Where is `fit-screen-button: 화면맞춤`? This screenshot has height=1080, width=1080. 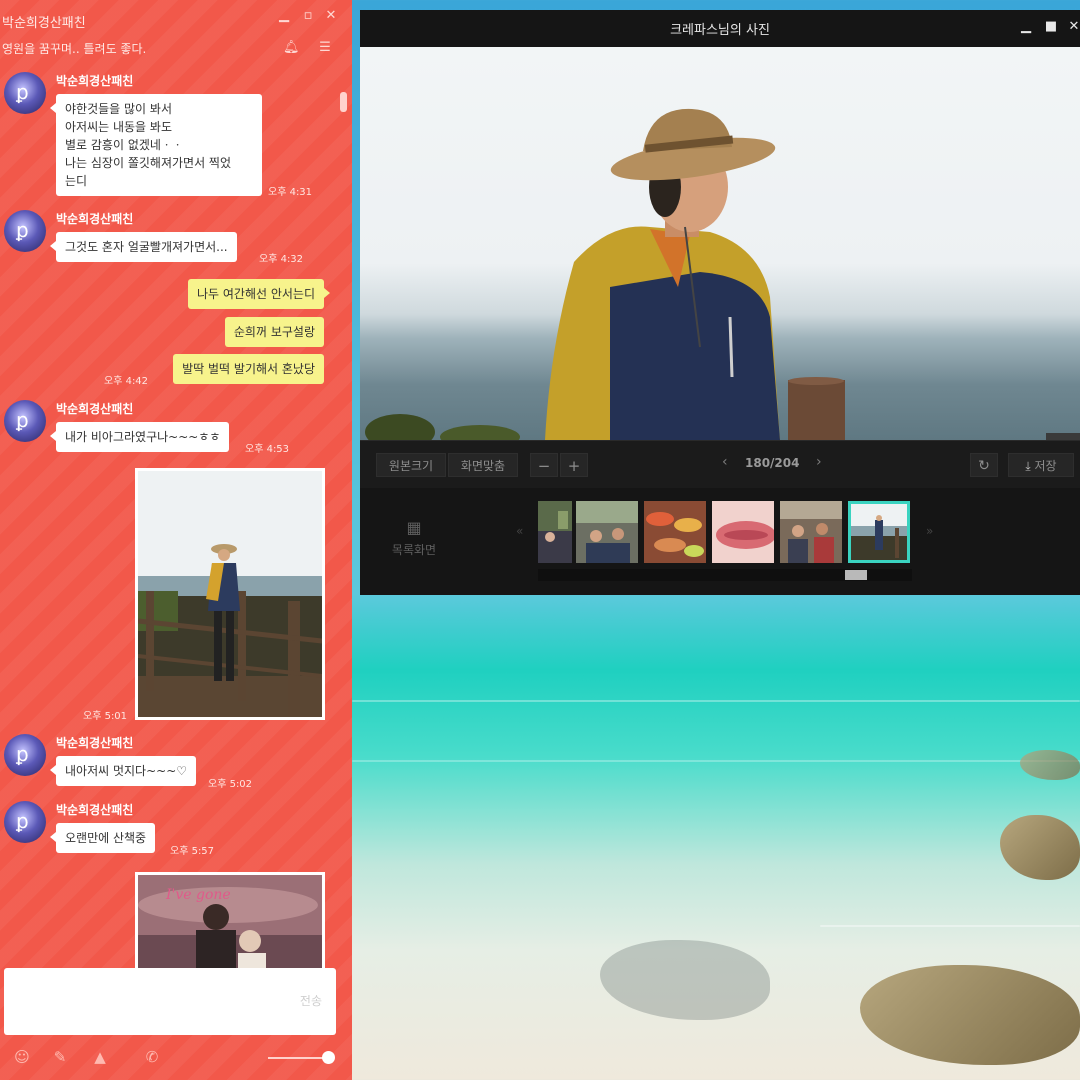
fit-screen-button: 화면맞춤 is located at coordinates (483, 465).